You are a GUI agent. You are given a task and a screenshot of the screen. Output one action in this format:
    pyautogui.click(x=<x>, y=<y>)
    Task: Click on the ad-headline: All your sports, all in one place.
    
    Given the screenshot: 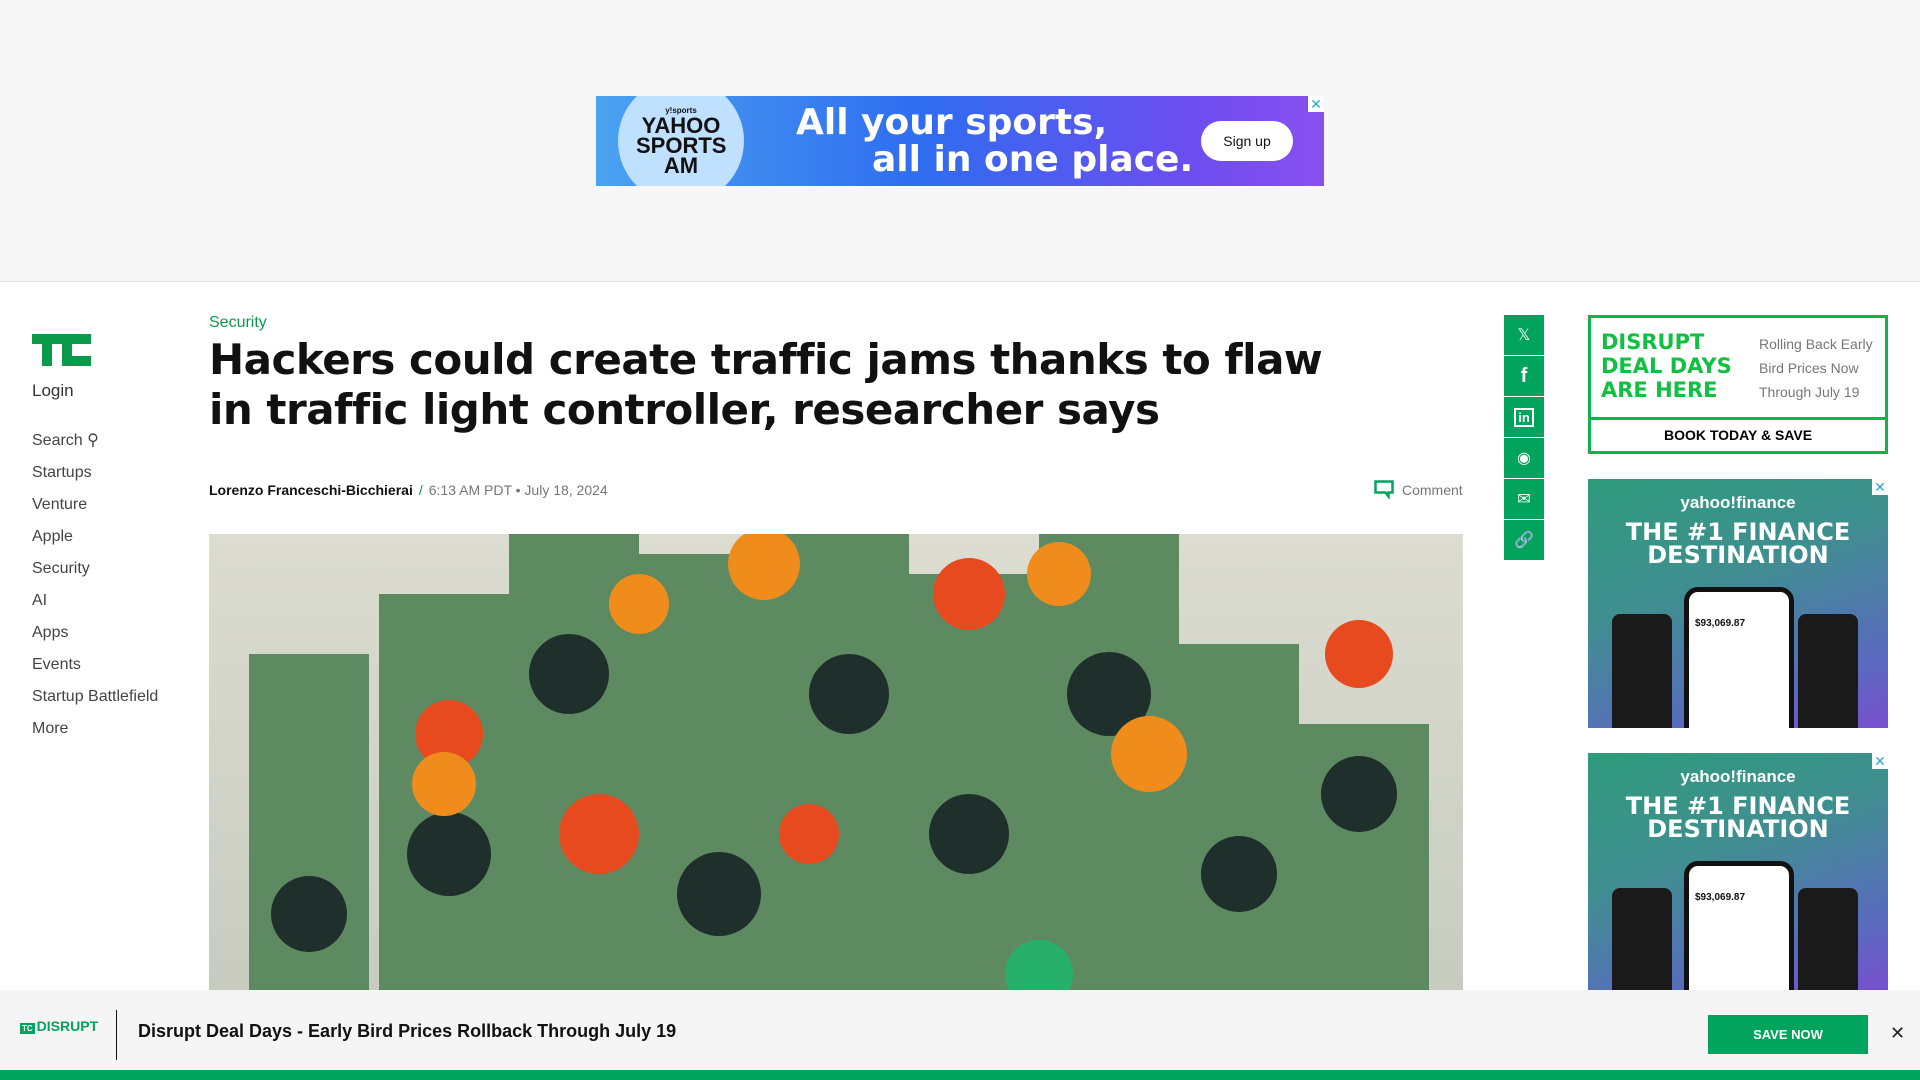 What is the action you would take?
    pyautogui.click(x=994, y=141)
    